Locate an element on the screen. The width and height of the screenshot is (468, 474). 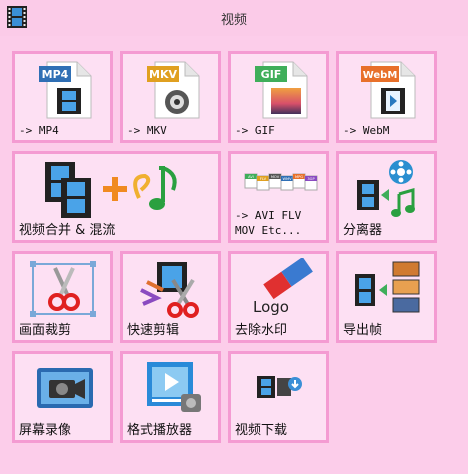
tile-label: -> WebM is located at coordinates (366, 130).